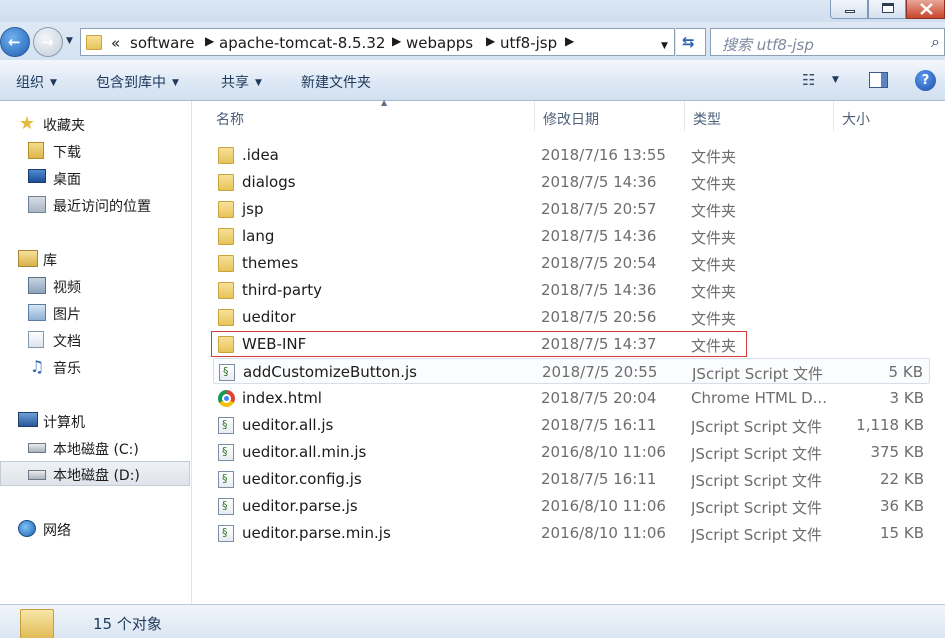 The image size is (945, 638). I want to click on chevron-down-icon: ▼, so click(53, 83).